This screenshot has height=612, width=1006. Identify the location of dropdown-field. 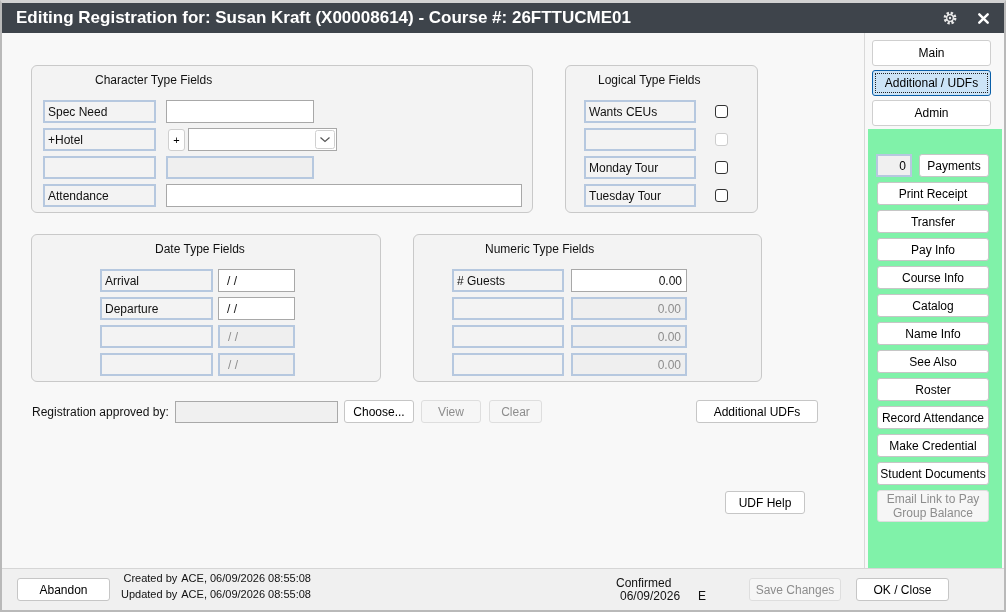
(262, 139).